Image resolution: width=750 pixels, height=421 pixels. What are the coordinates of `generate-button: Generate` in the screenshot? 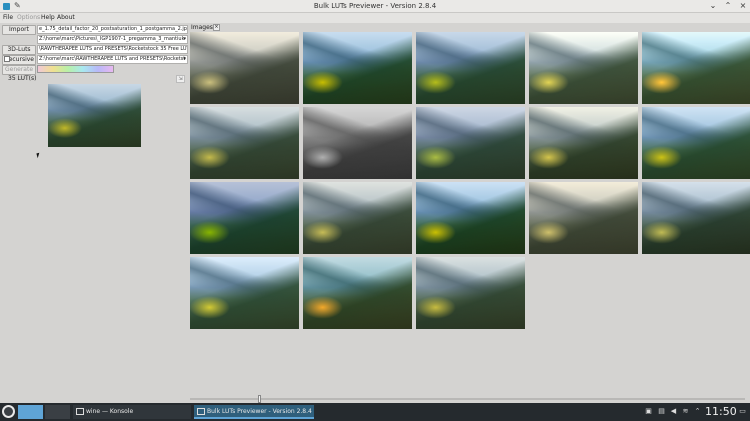 It's located at (19, 70).